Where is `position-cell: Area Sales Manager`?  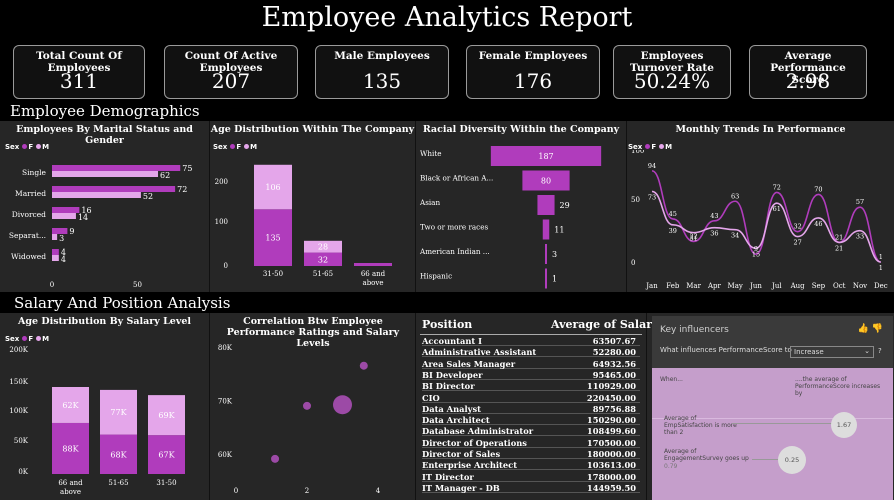
position-cell: Area Sales Manager is located at coordinates (469, 363).